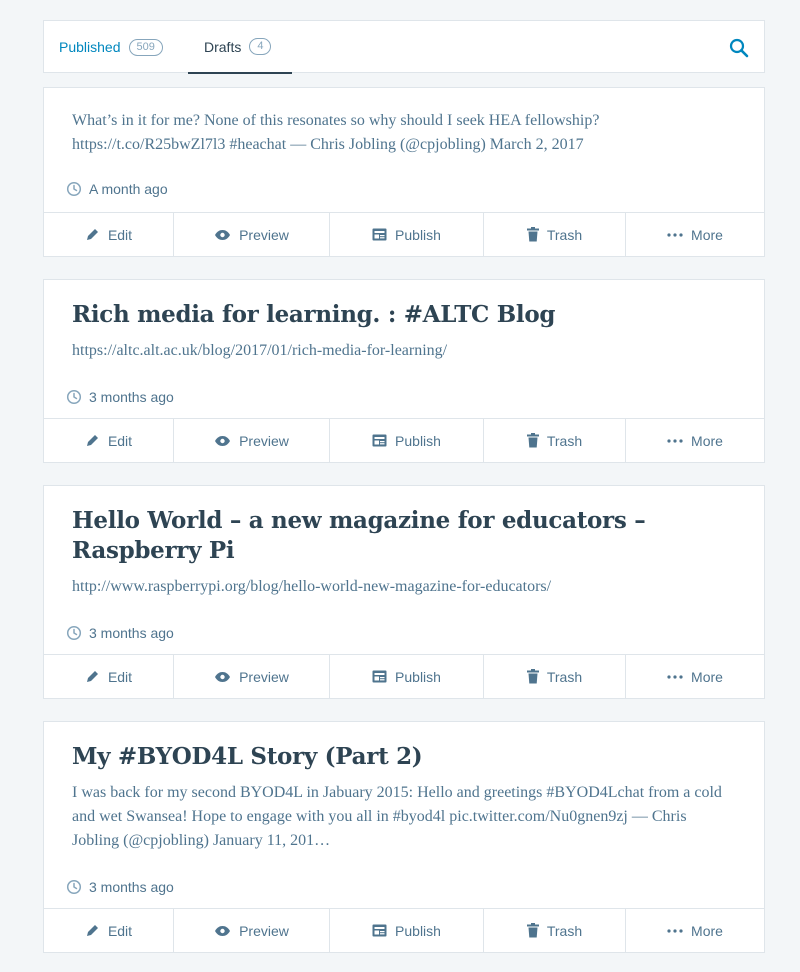  What do you see at coordinates (223, 46) in the screenshot?
I see `tab-drafts-label: Drafts` at bounding box center [223, 46].